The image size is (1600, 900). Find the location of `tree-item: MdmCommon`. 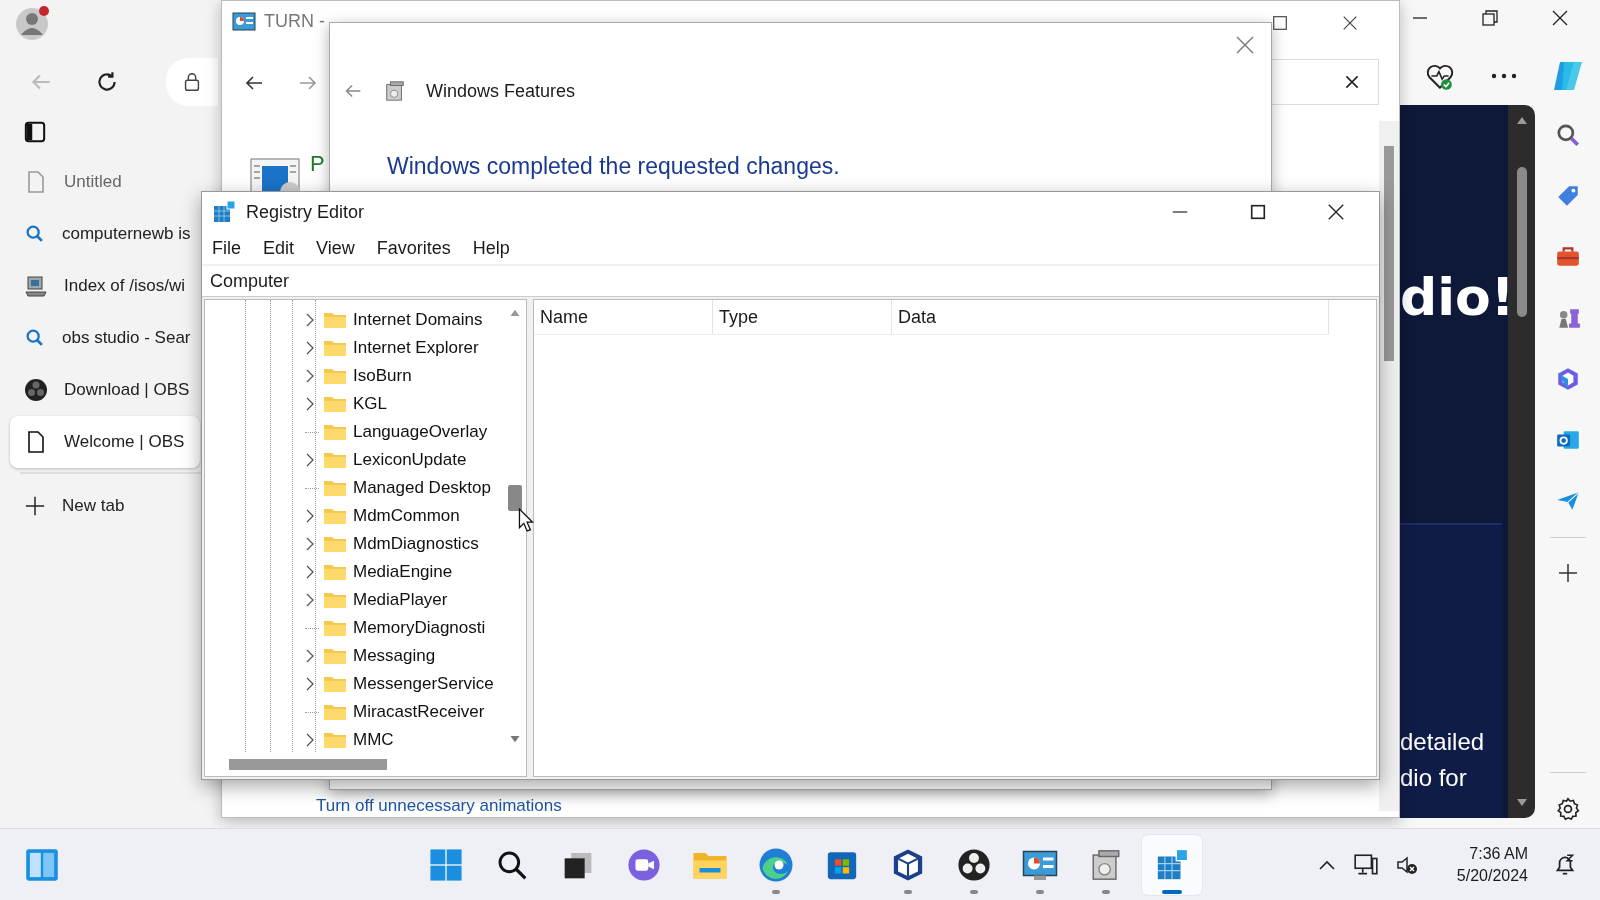

tree-item: MdmCommon is located at coordinates (399, 516).